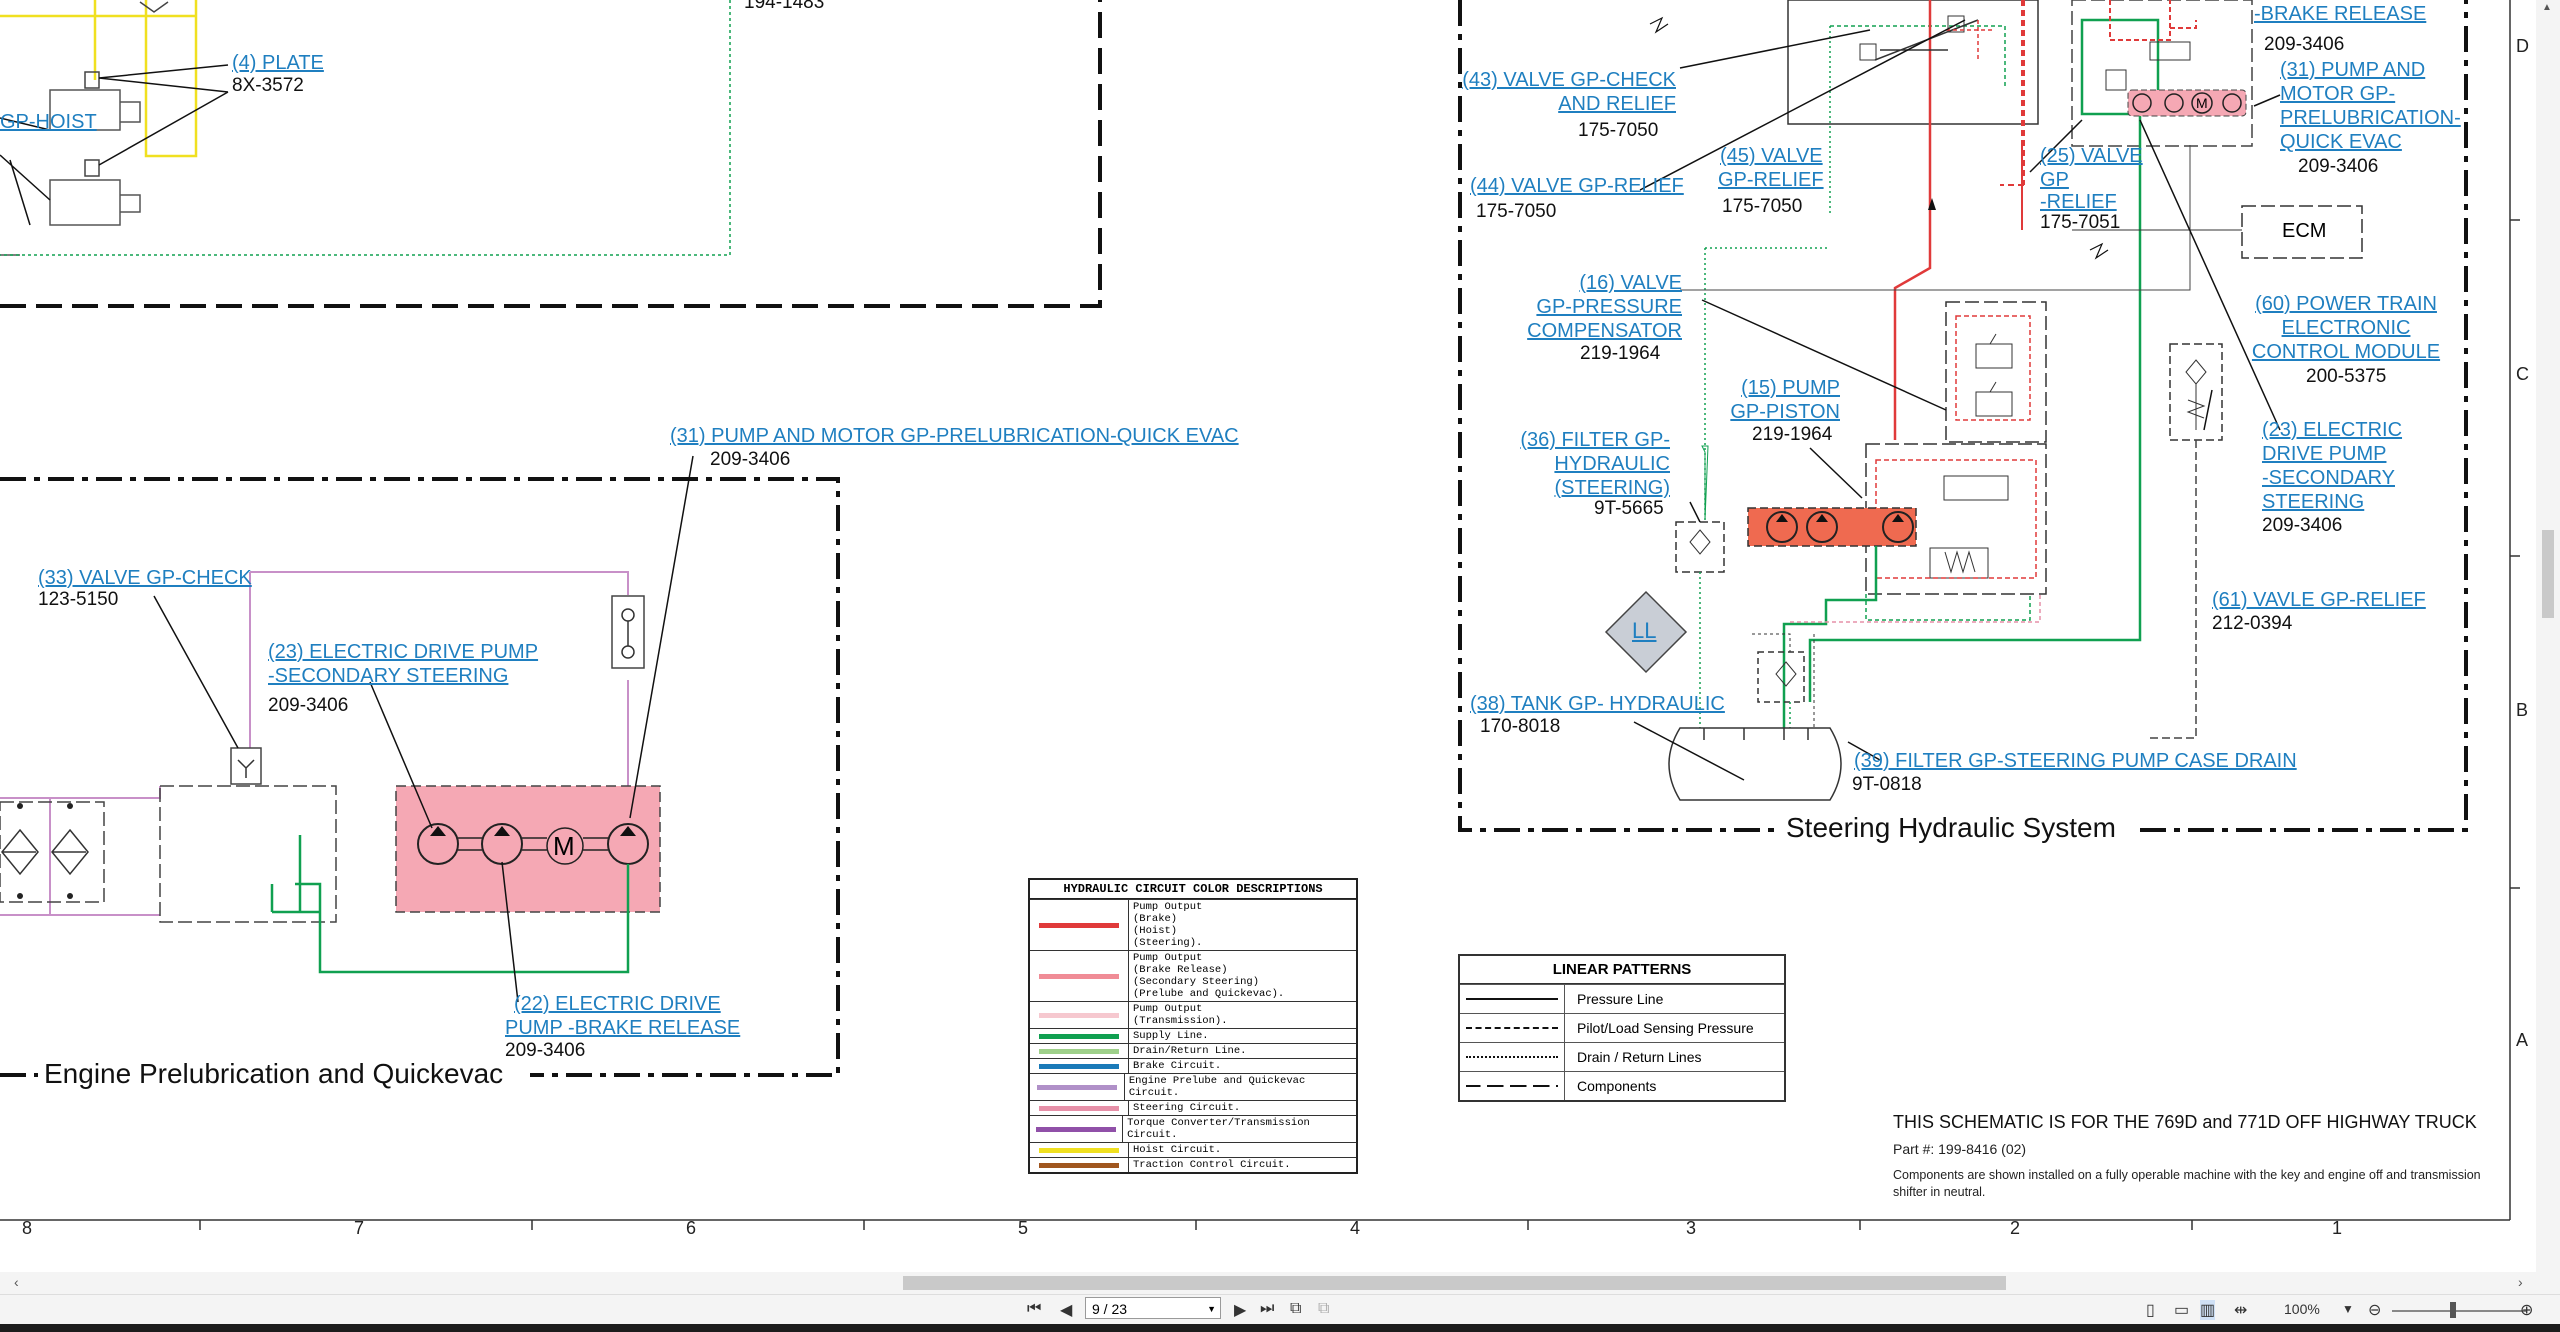  What do you see at coordinates (2078, 202) in the screenshot?
I see `valve-relief-25-link-3: -RELIEF` at bounding box center [2078, 202].